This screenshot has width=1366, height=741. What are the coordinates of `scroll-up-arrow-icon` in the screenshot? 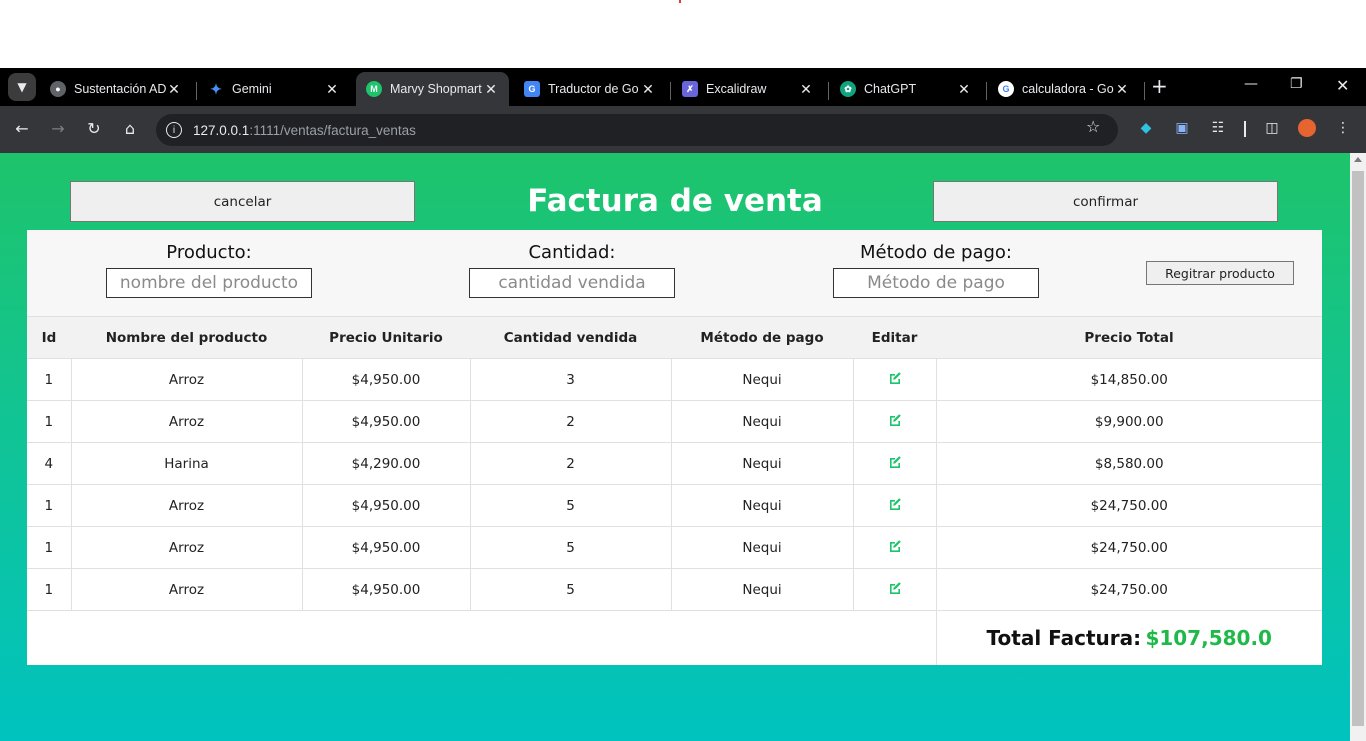 It's located at (1358, 159).